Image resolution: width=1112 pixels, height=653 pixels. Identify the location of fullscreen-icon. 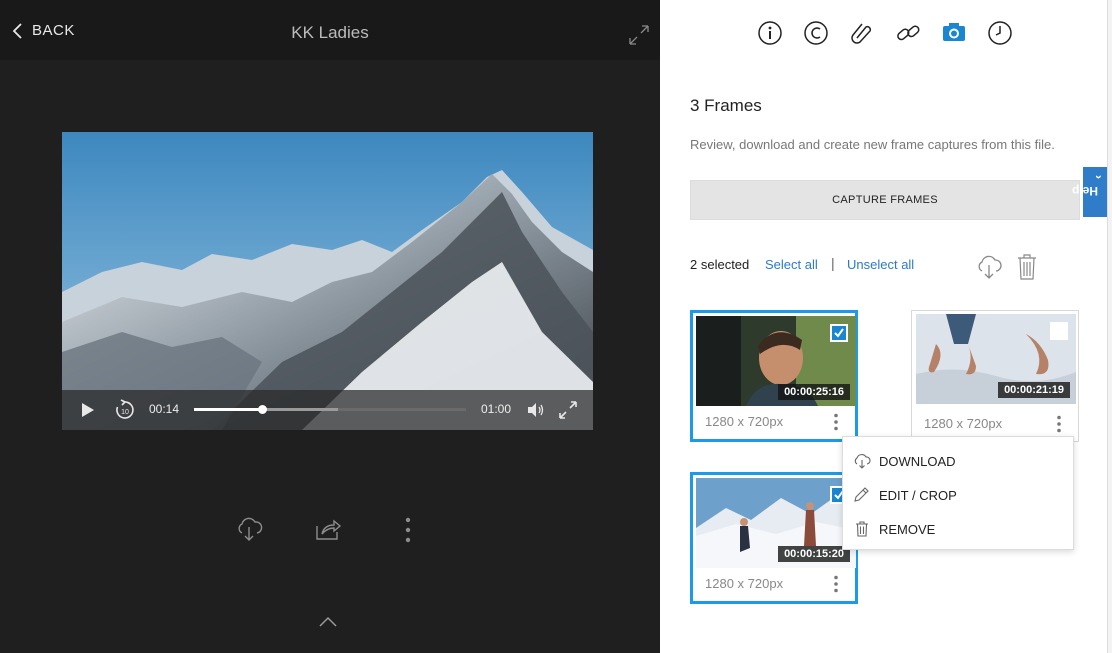
(568, 410).